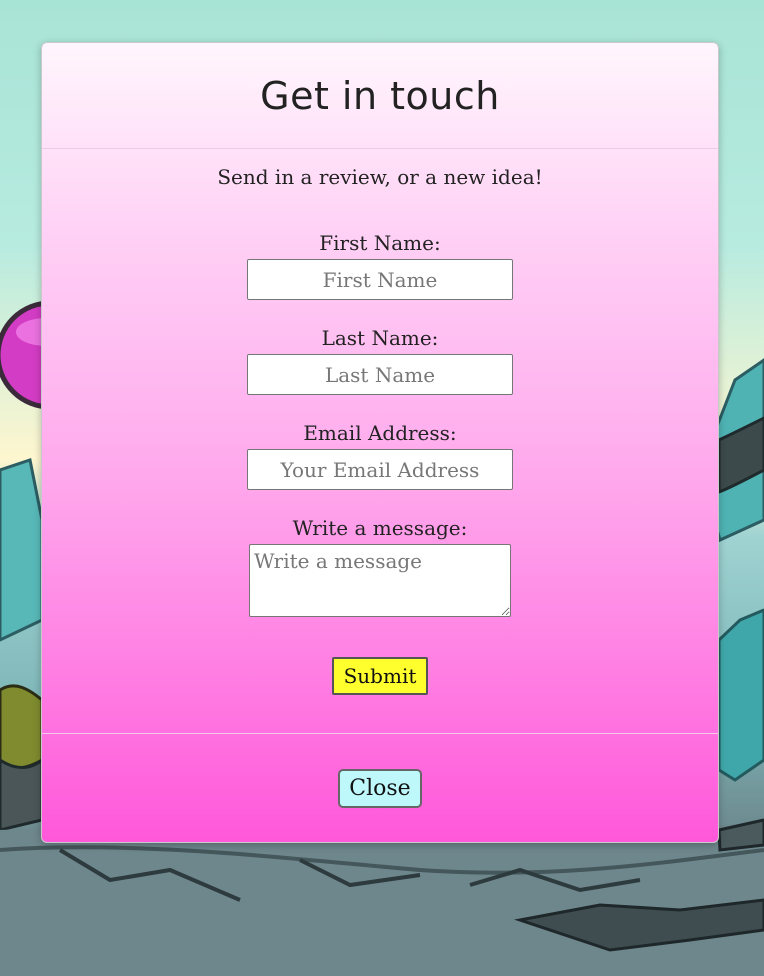  I want to click on message-textarea, so click(380, 580).